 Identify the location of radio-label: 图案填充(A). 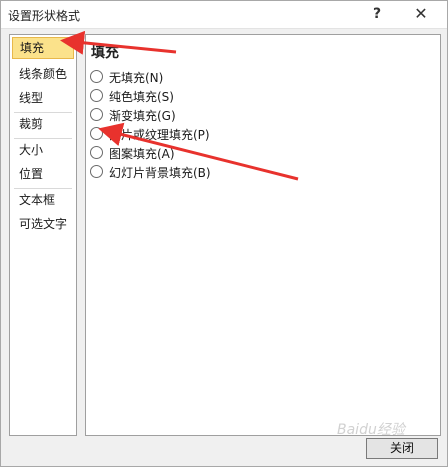
(142, 153).